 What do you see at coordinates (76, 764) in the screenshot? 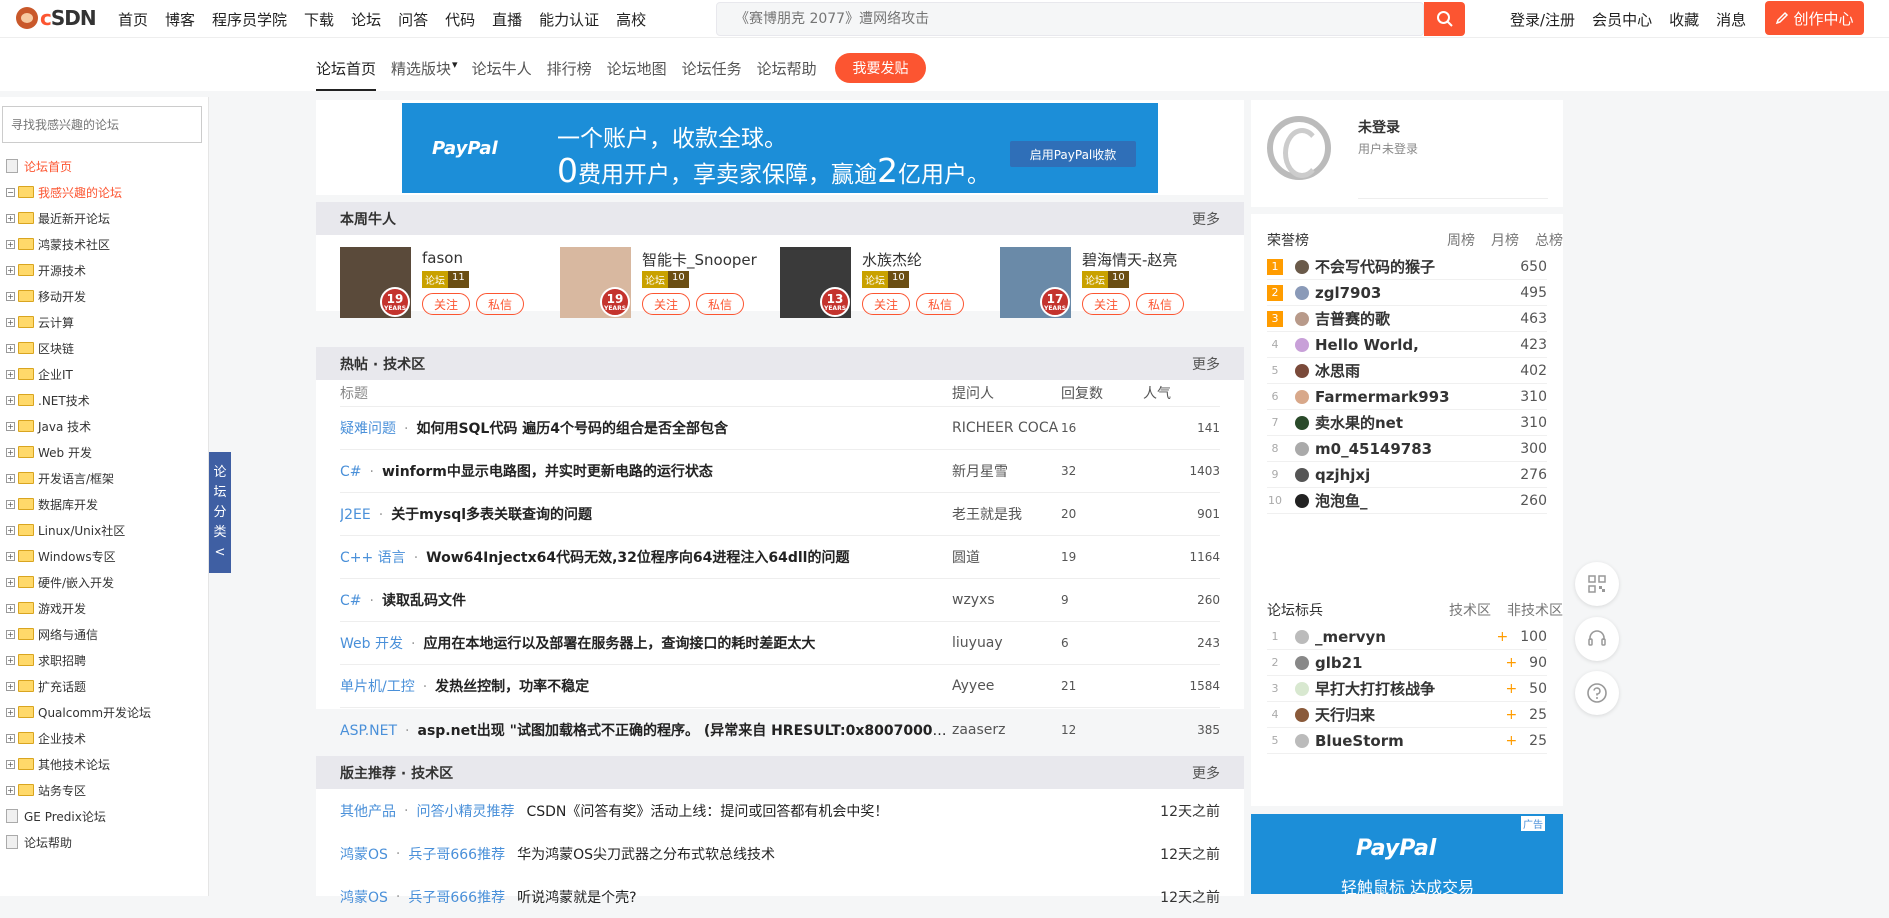
I see `sidebar-item: + 其他技术论坛` at bounding box center [76, 764].